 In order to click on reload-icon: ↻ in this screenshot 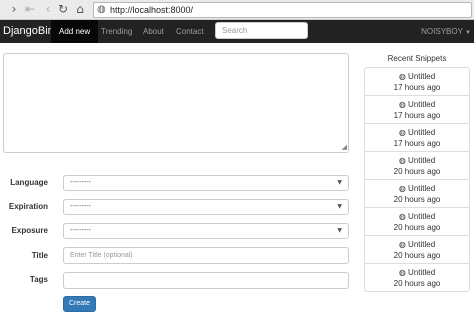, I will do `click(63, 9)`.